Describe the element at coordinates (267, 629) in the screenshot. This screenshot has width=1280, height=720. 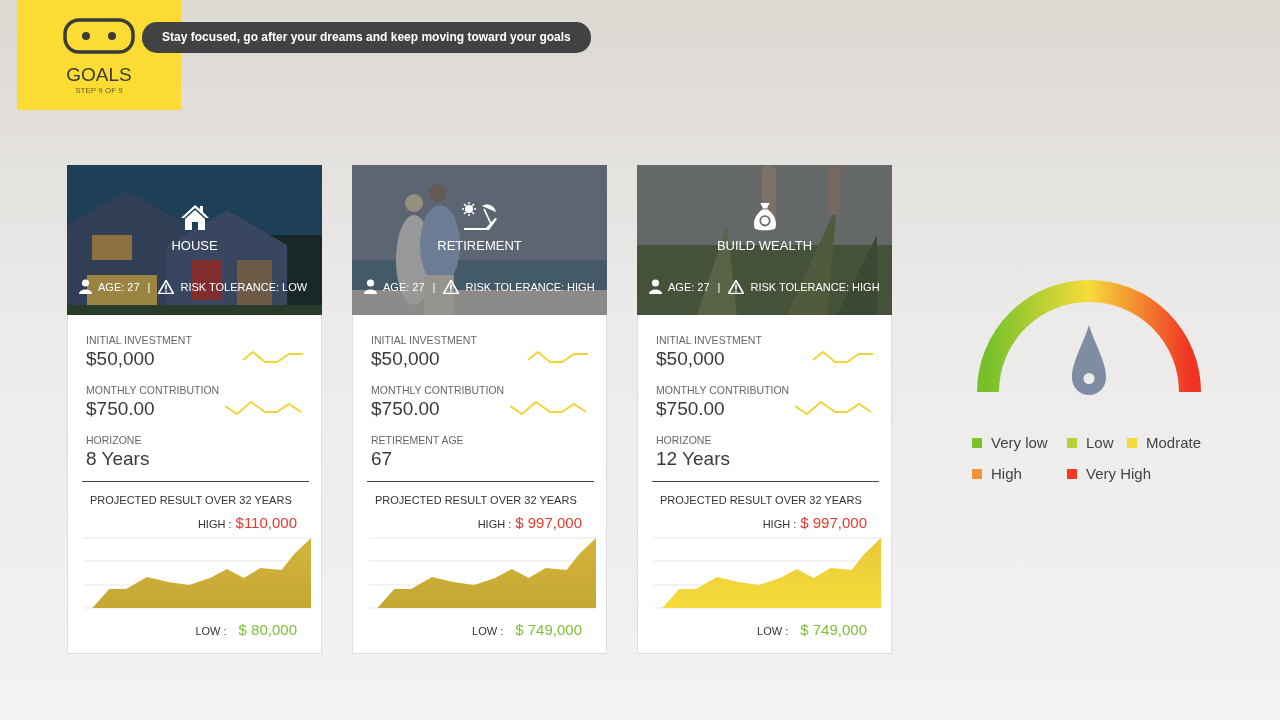
I see `low-value: $ 80,000` at that location.